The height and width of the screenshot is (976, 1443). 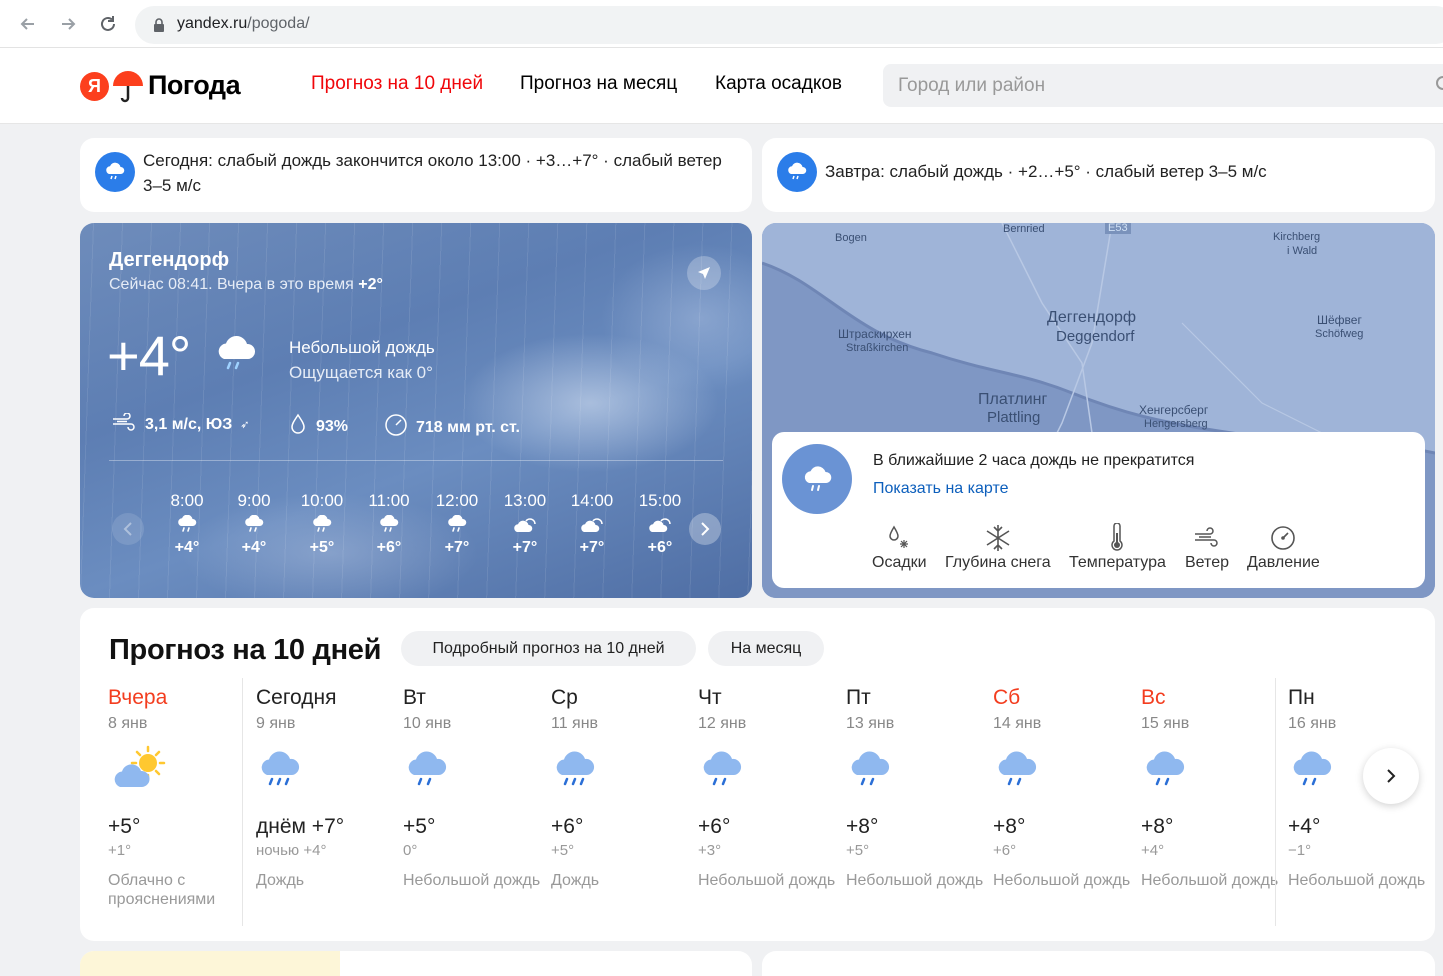 What do you see at coordinates (567, 826) in the screenshot?
I see `day-high-temp: +6°` at bounding box center [567, 826].